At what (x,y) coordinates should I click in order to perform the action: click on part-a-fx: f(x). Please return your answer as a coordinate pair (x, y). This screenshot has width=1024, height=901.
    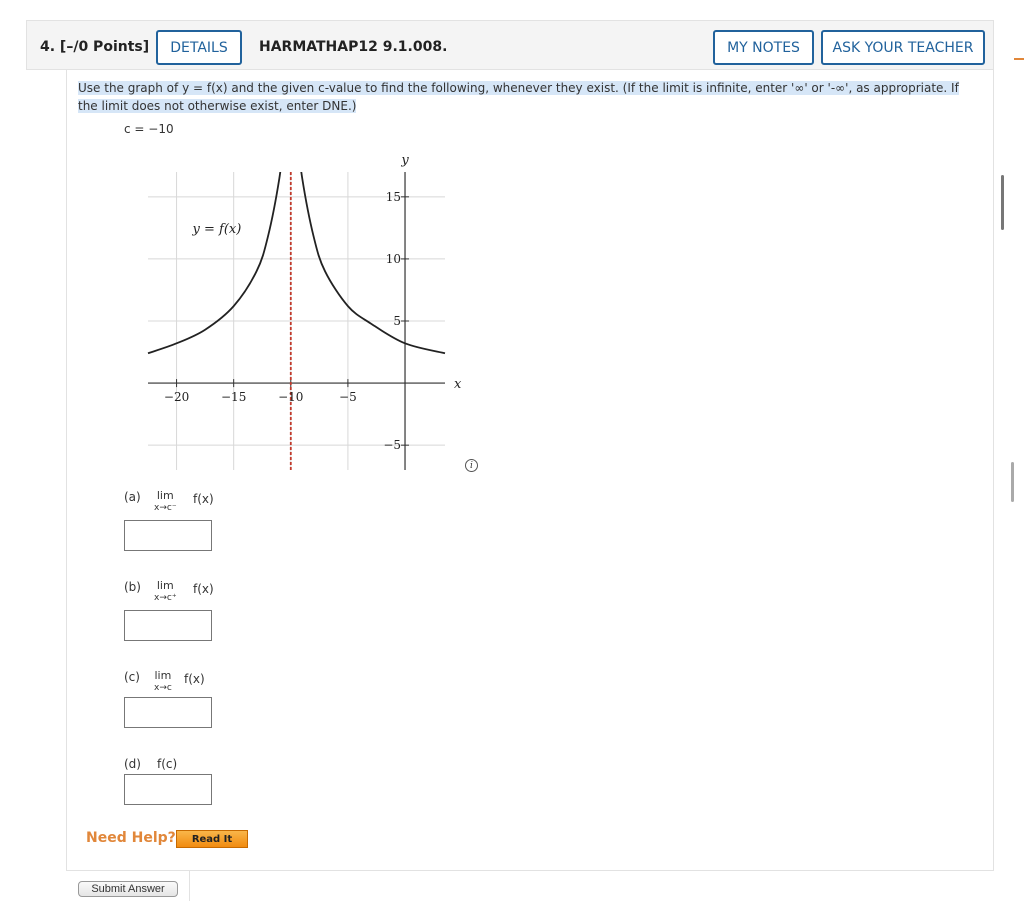
    Looking at the image, I should click on (203, 499).